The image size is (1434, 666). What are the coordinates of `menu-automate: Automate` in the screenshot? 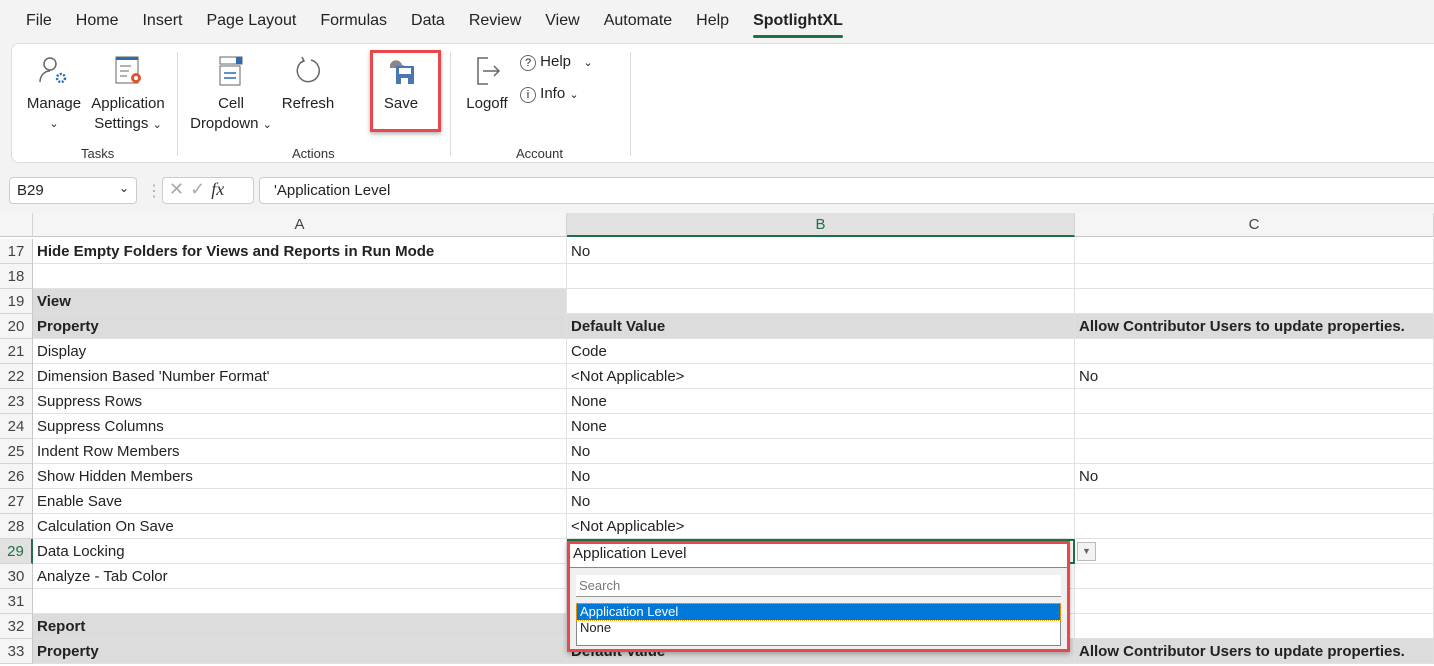 It's located at (638, 21).